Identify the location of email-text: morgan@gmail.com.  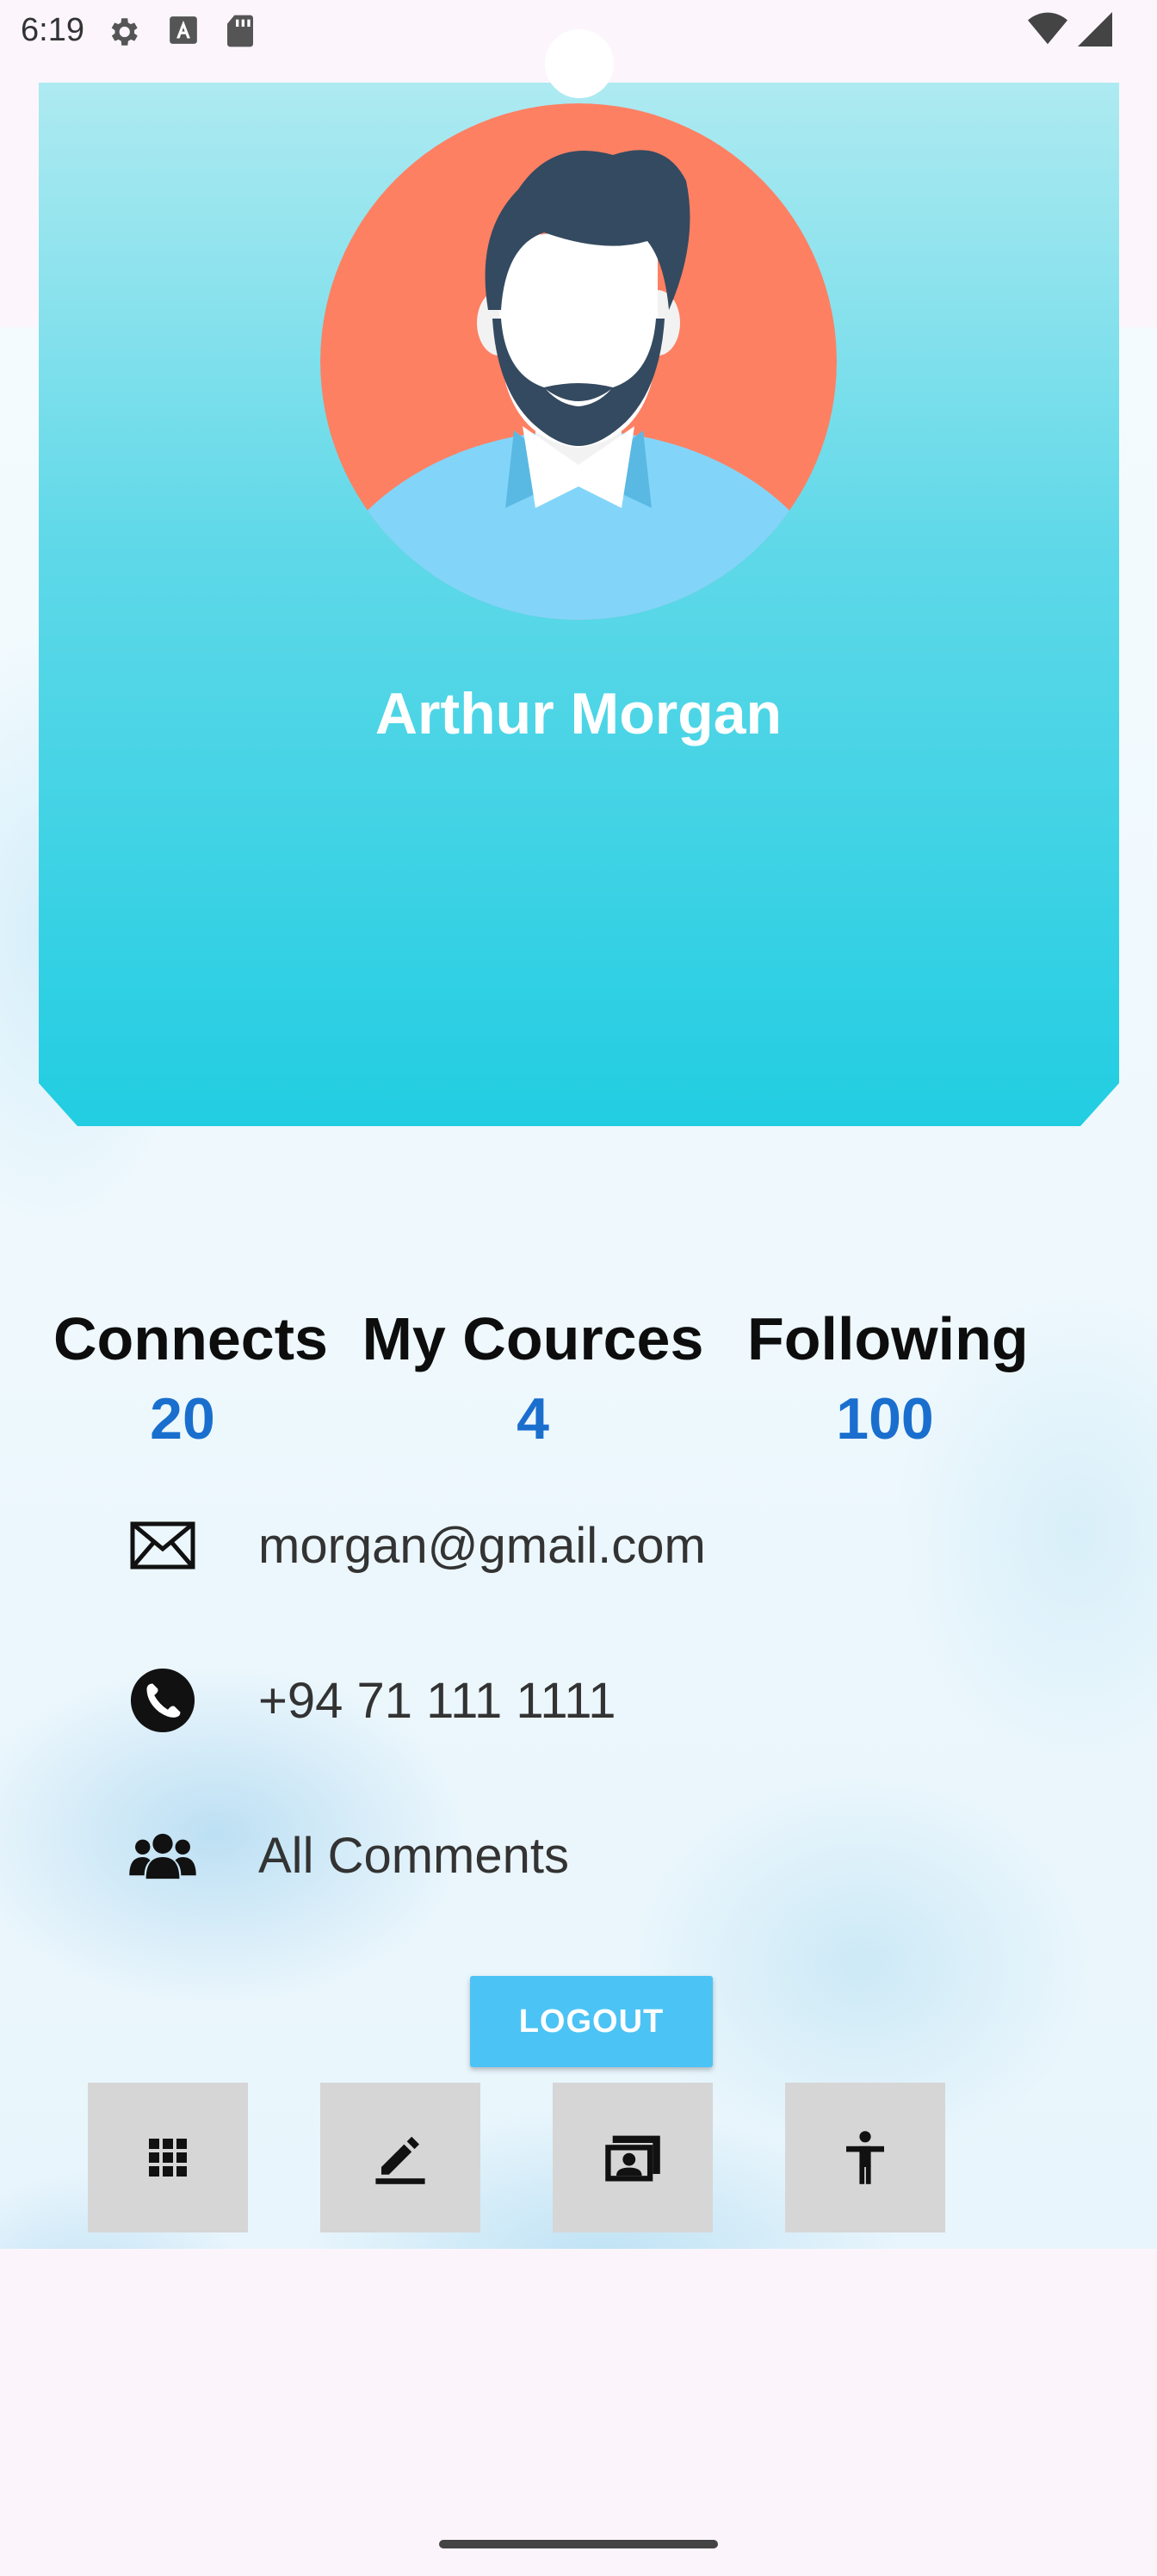
(482, 1545).